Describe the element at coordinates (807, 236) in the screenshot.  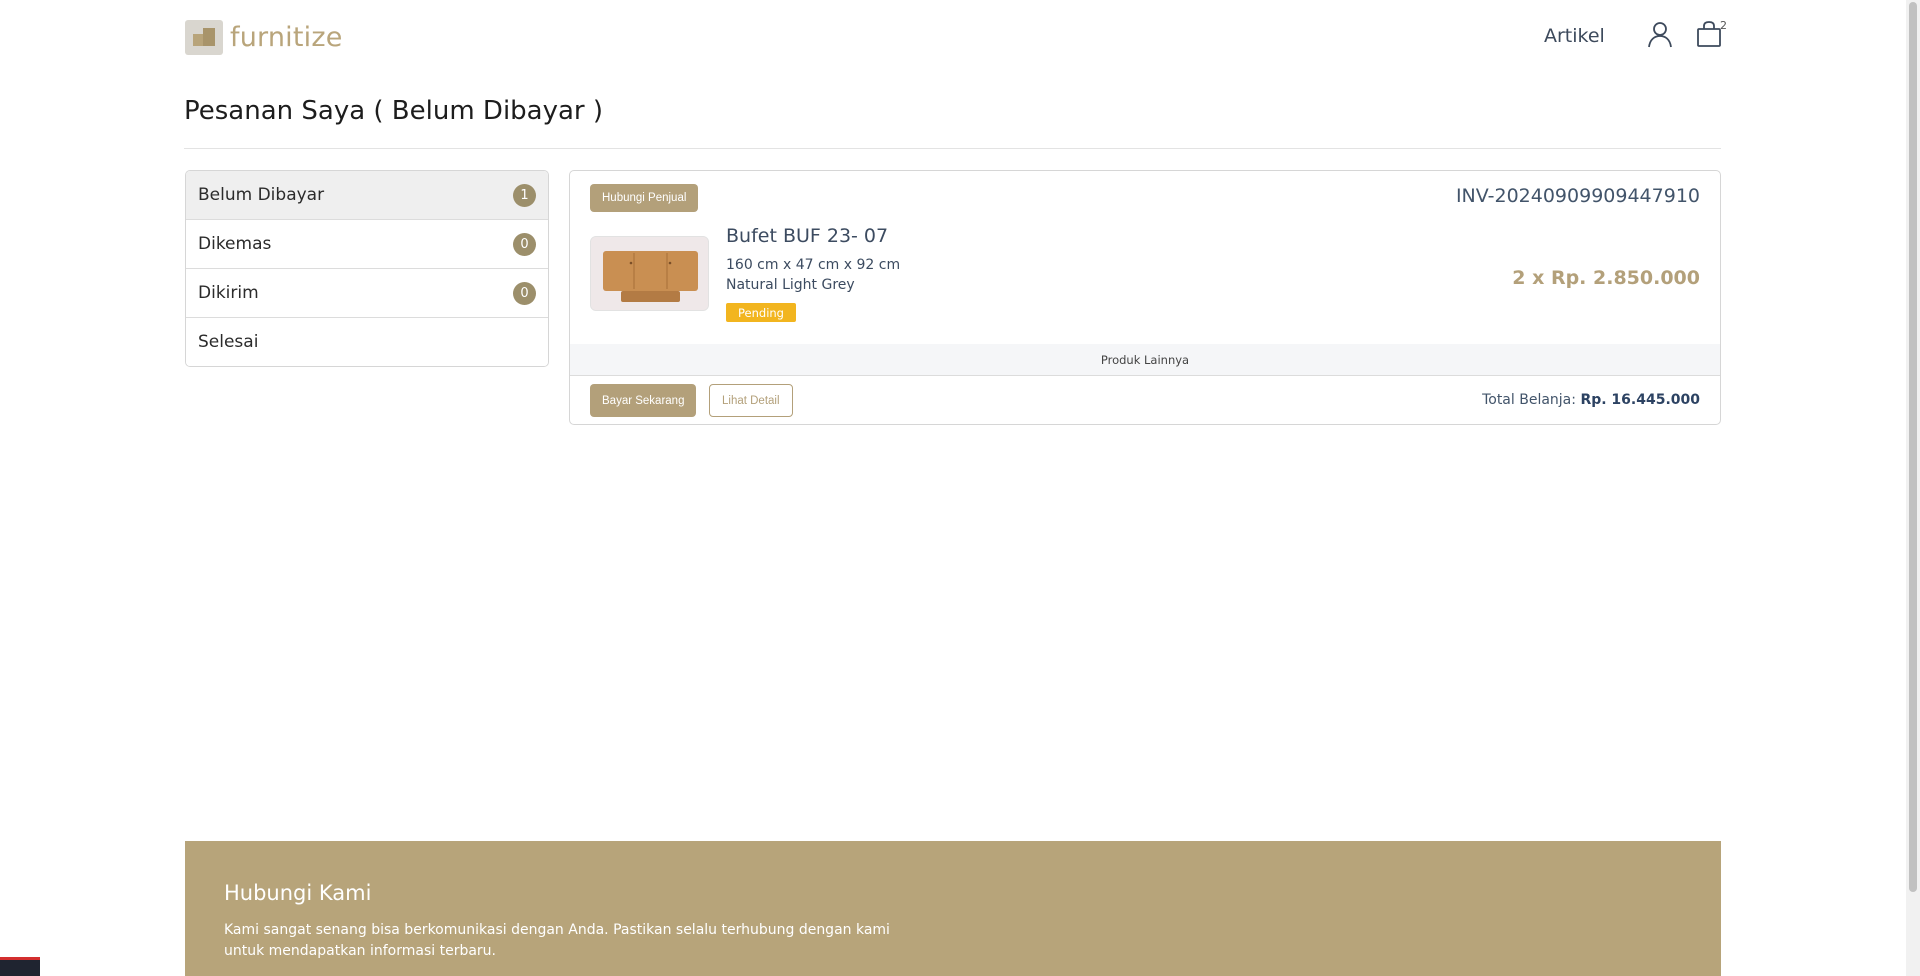
I see `product-name: Bufet BUF 23- 07` at that location.